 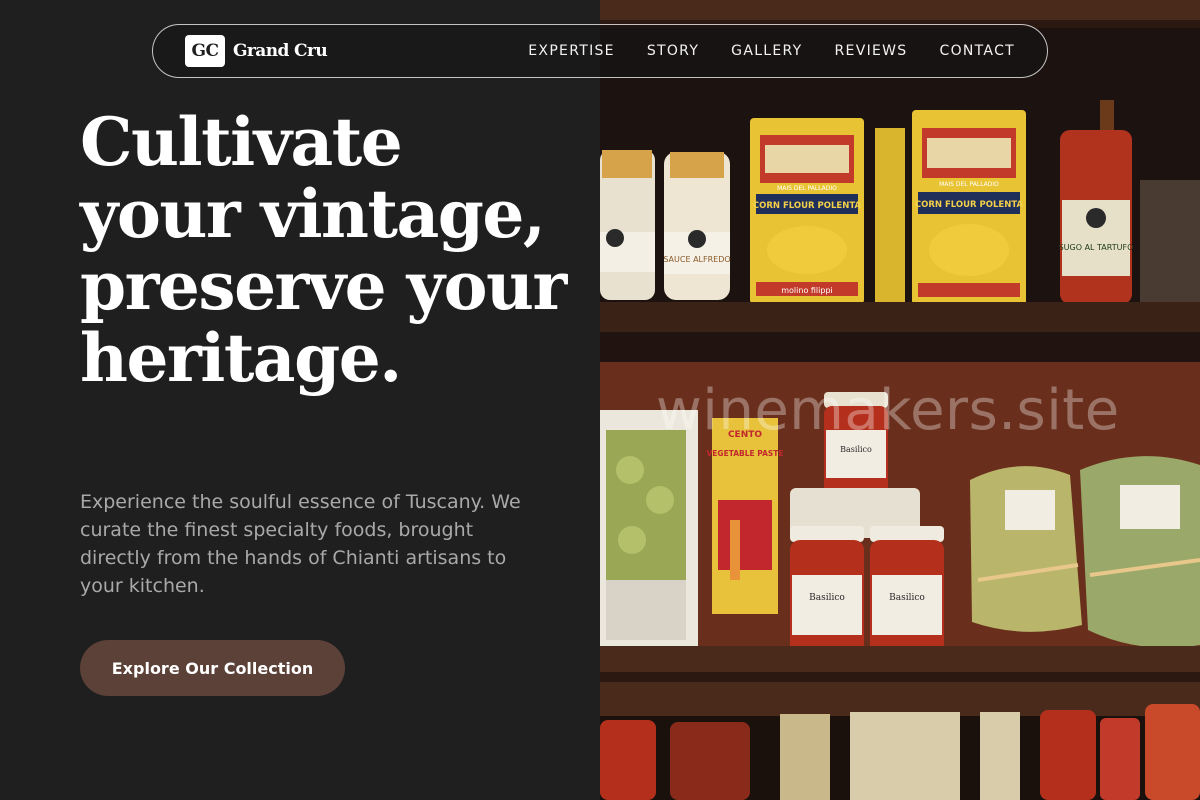 I want to click on nav-link-contact: CONTACT, so click(x=978, y=51).